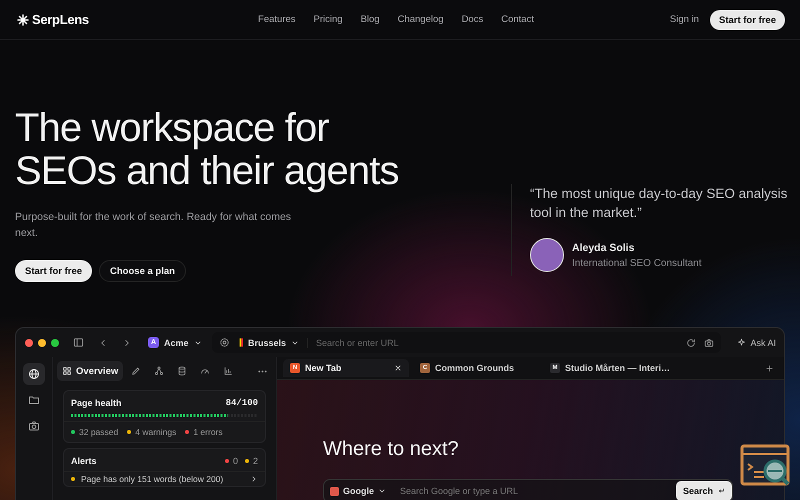 This screenshot has width=800, height=500. I want to click on window-close-button, so click(29, 342).